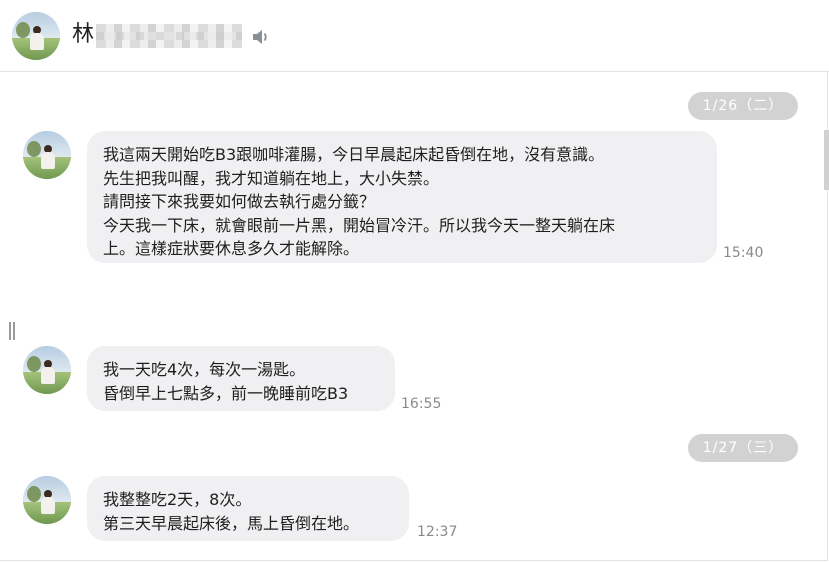 This screenshot has height=562, width=829. What do you see at coordinates (743, 106) in the screenshot?
I see `date-divider: 1/26（二）` at bounding box center [743, 106].